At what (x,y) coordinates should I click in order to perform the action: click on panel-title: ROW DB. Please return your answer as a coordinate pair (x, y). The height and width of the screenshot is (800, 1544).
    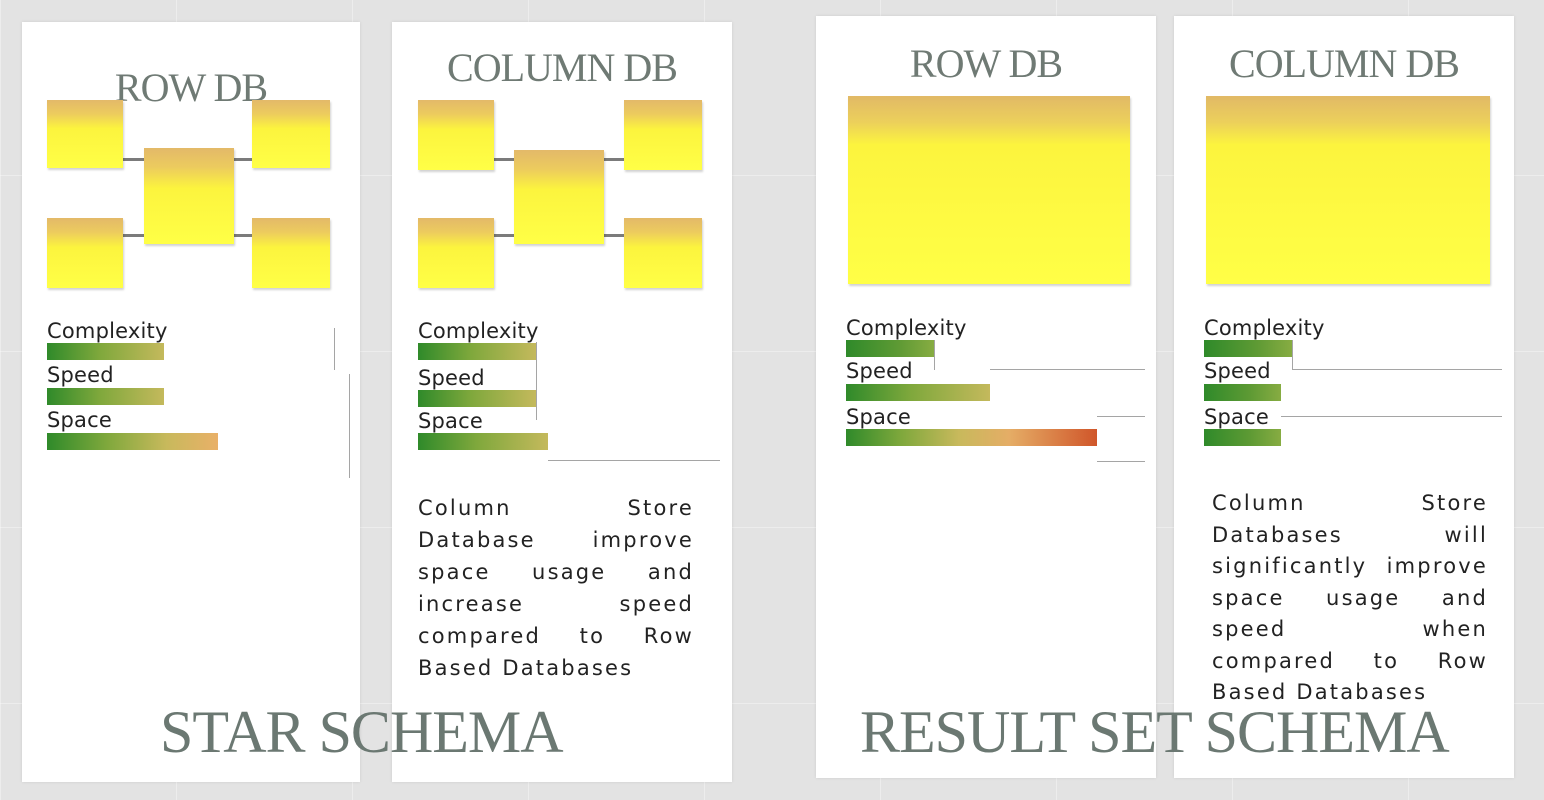
    Looking at the image, I should click on (986, 63).